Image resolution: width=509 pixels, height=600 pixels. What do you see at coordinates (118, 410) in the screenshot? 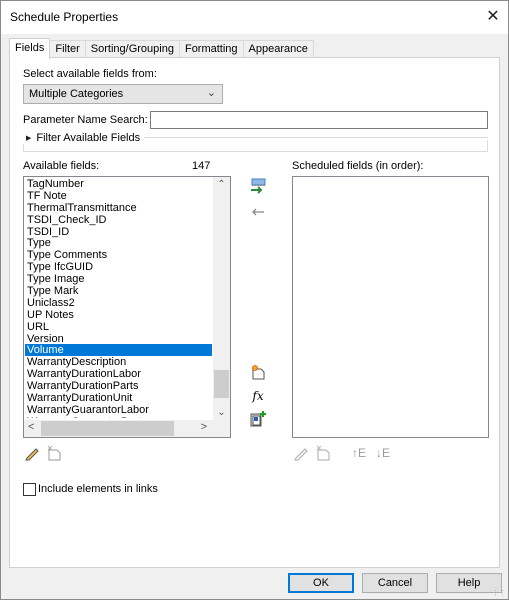
I see `available-field-item: WarrantyGuarantorLabor` at bounding box center [118, 410].